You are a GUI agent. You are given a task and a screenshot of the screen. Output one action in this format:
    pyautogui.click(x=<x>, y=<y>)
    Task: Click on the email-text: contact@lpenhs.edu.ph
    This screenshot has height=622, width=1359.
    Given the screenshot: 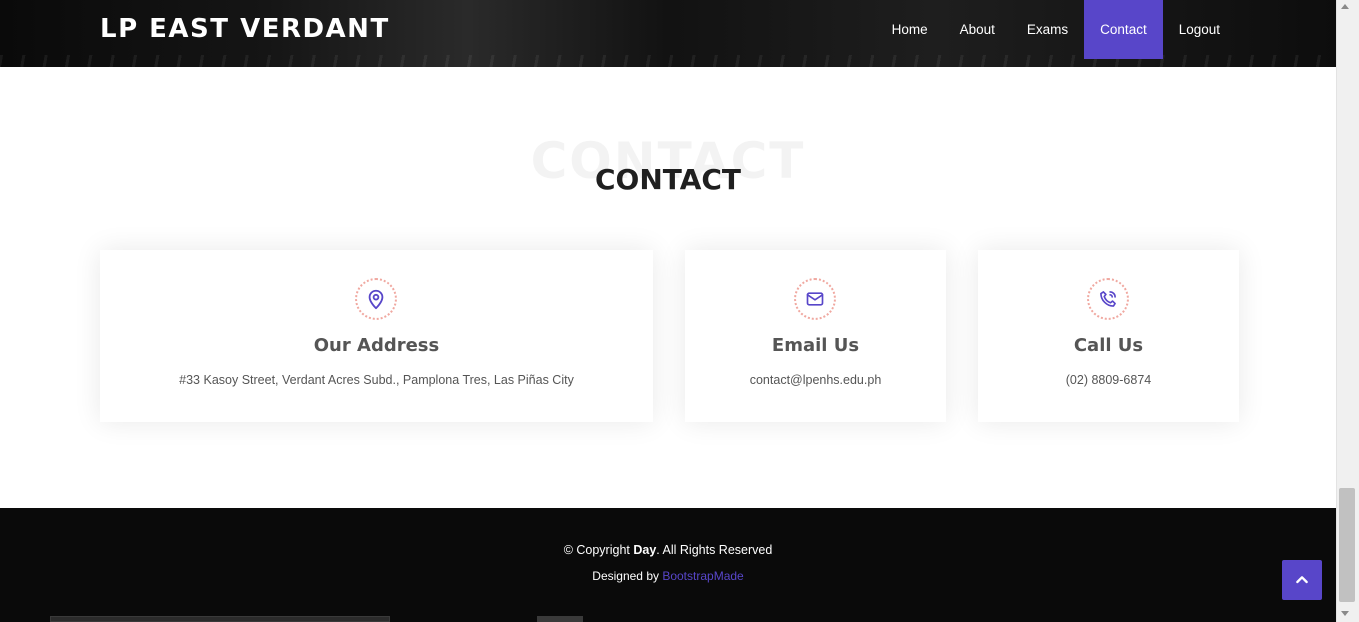 What is the action you would take?
    pyautogui.click(x=815, y=380)
    